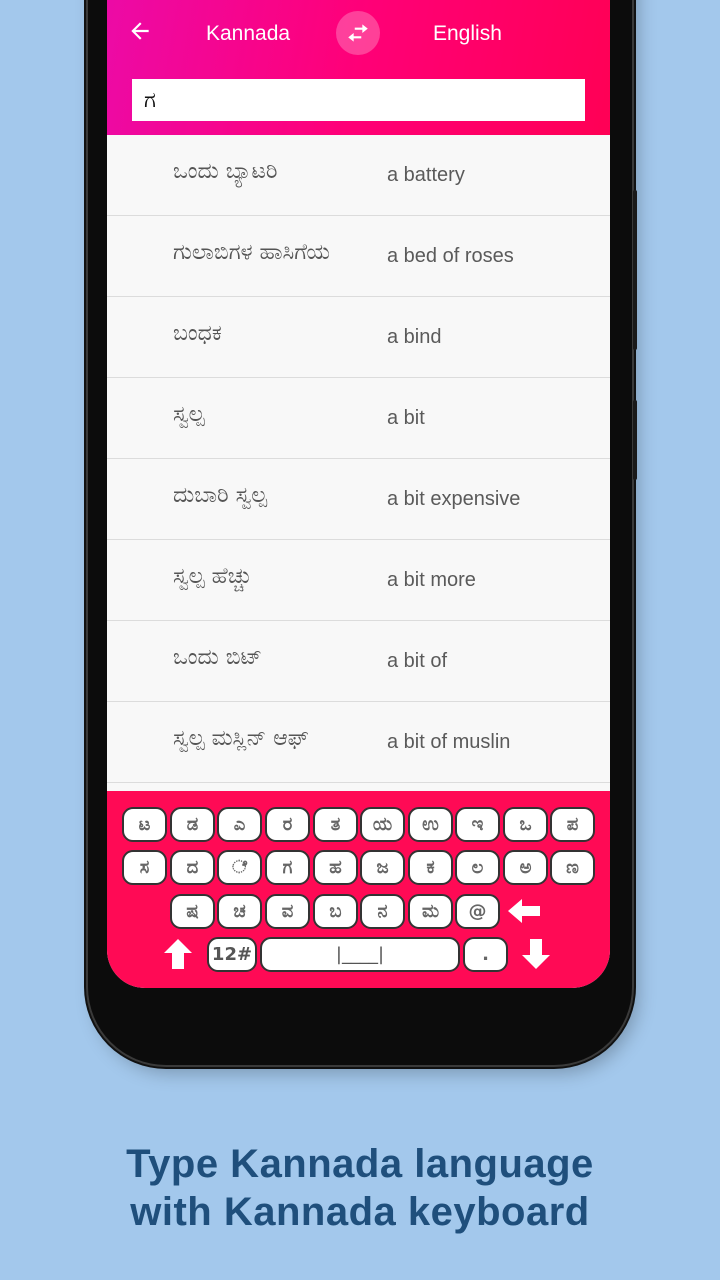 This screenshot has height=1280, width=720. What do you see at coordinates (144, 824) in the screenshot?
I see `key: ಟ` at bounding box center [144, 824].